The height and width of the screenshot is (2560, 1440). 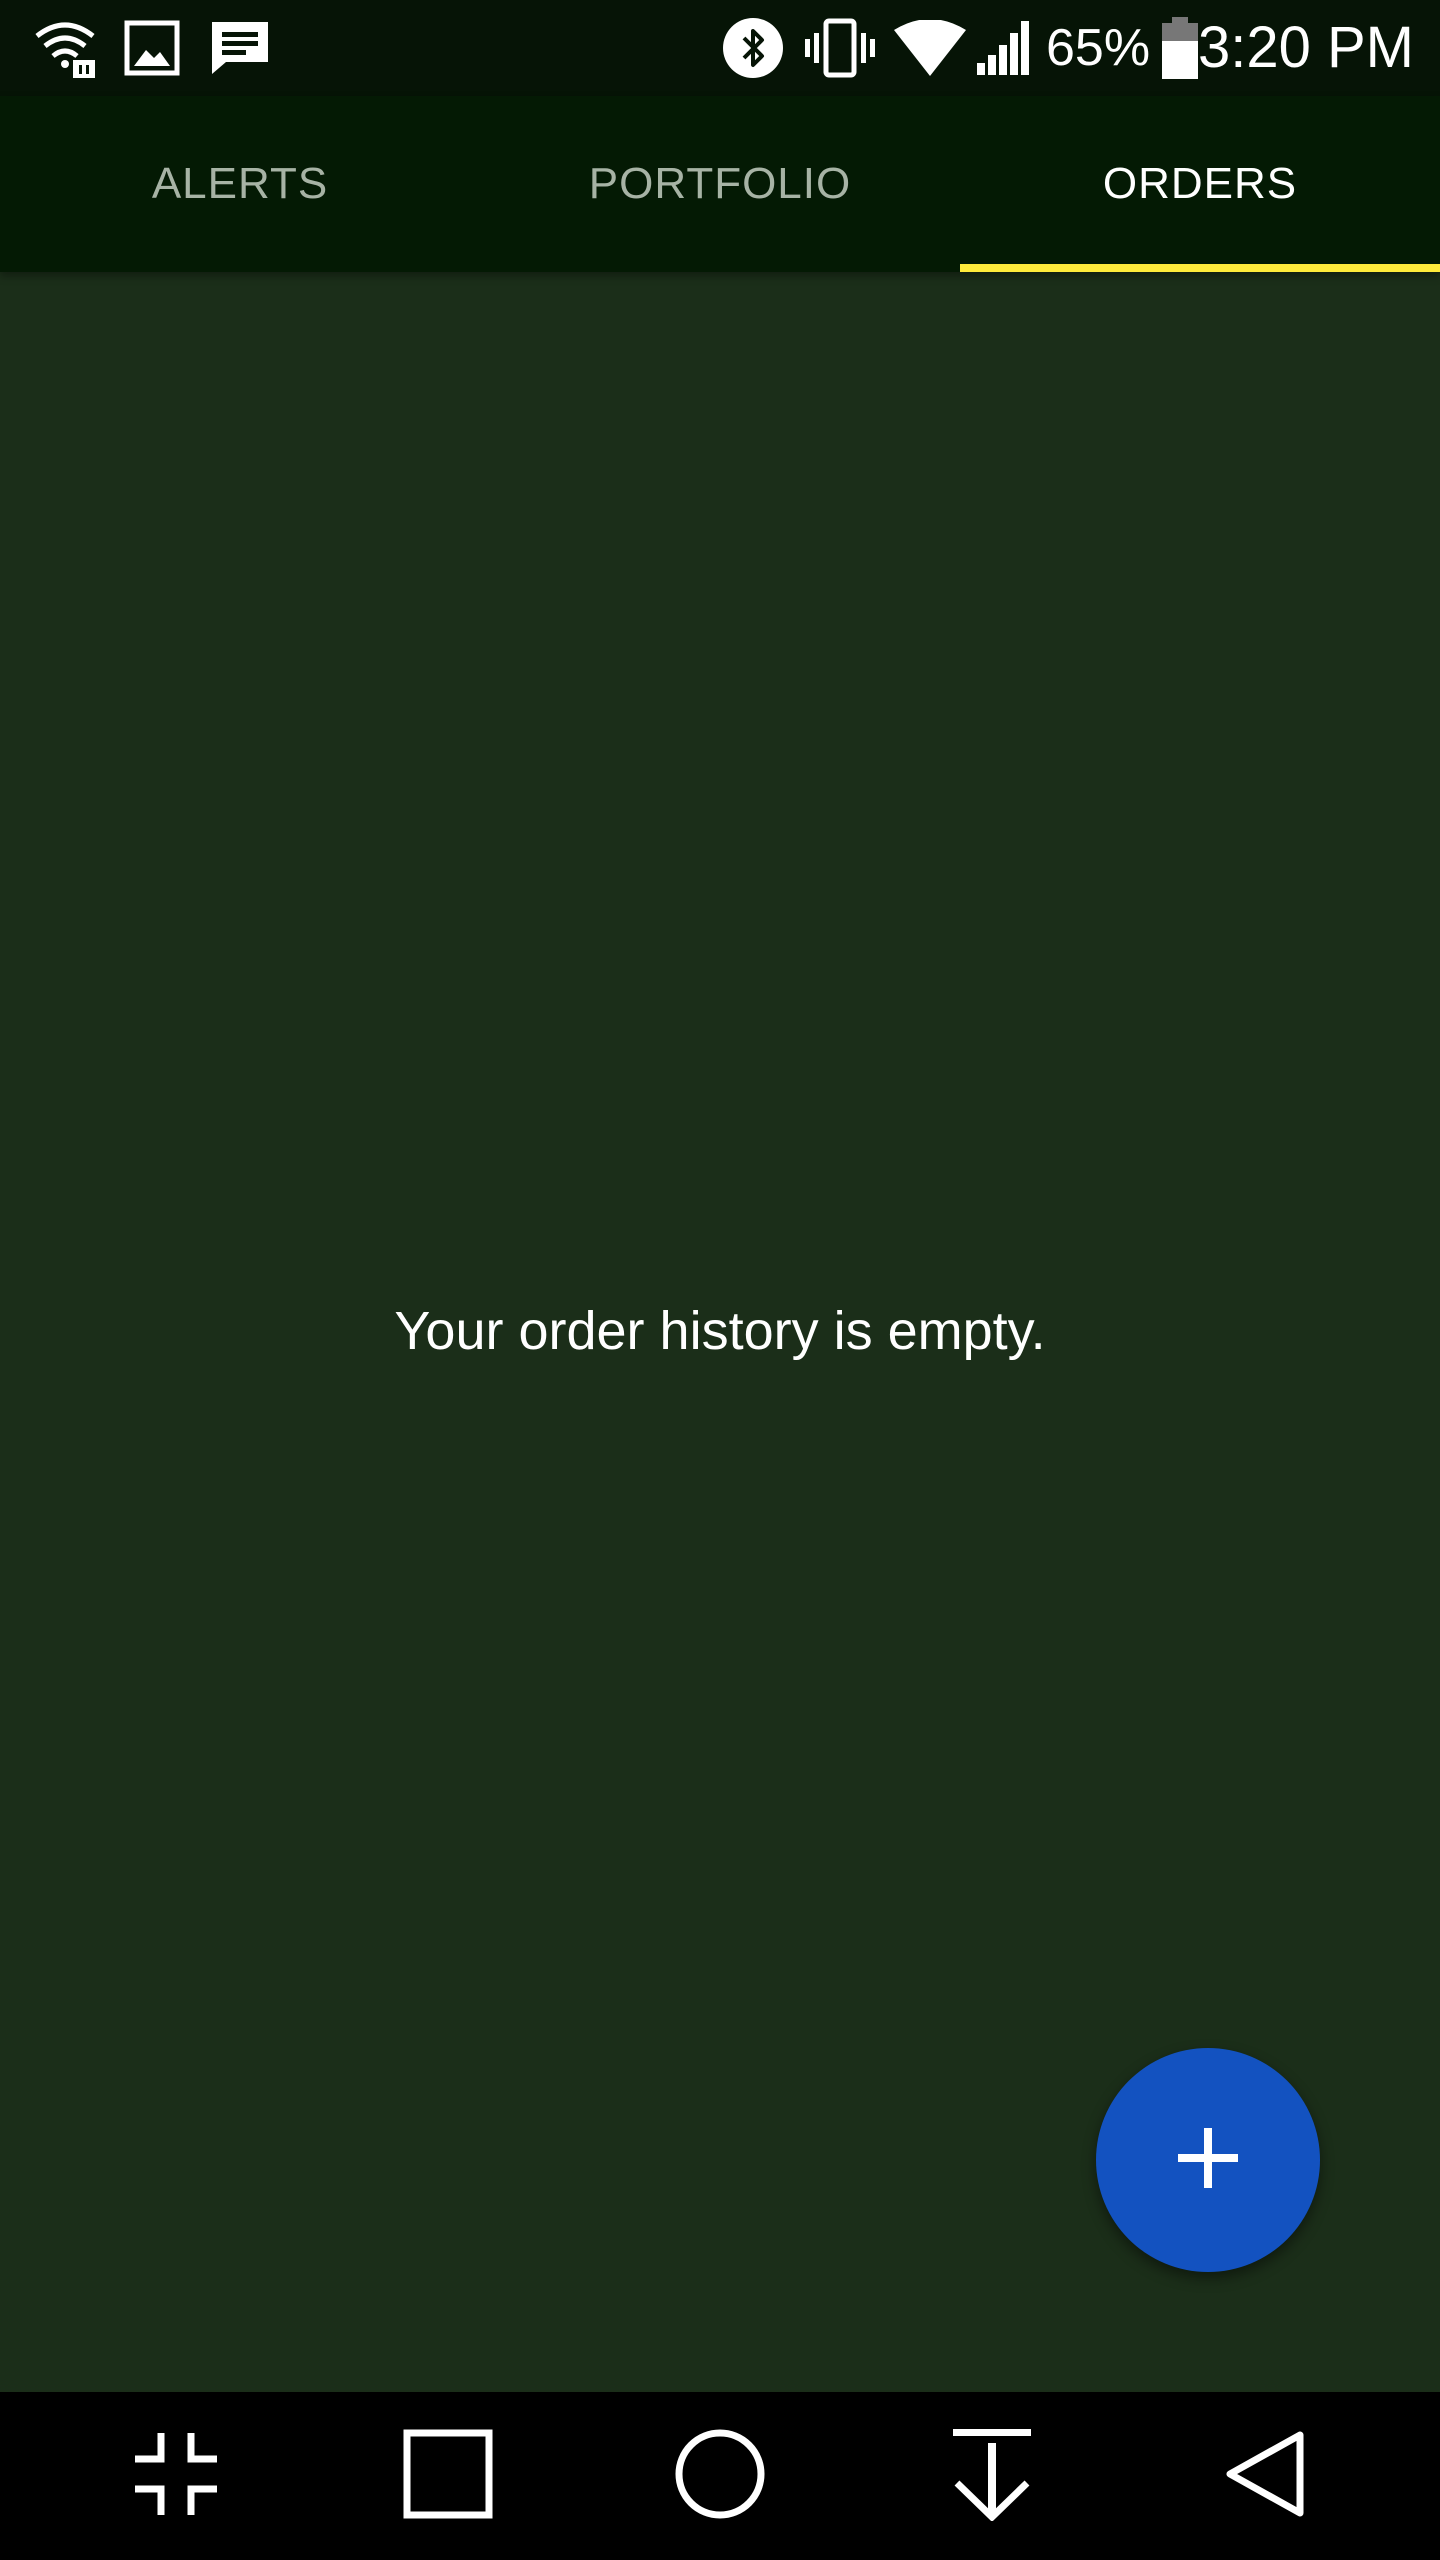 I want to click on home-icon, so click(x=720, y=2476).